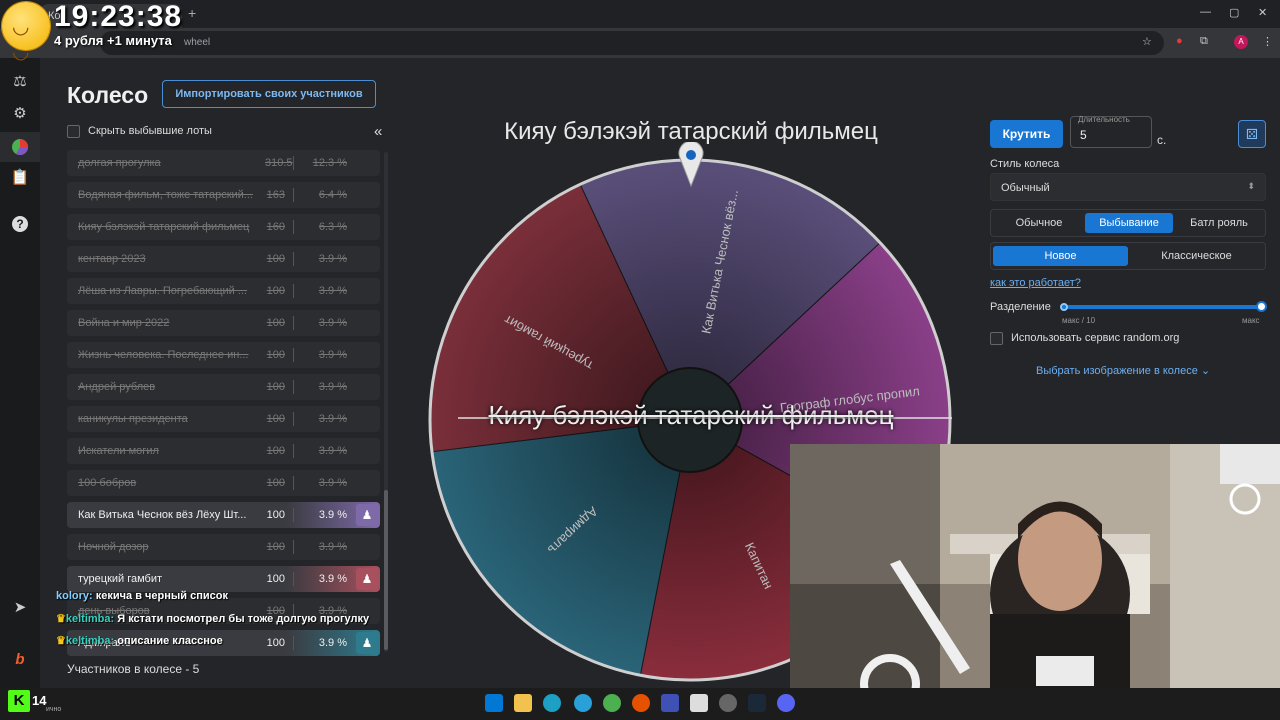  Describe the element at coordinates (124, 323) in the screenshot. I see `lot-name: Война и мир 2022` at that location.